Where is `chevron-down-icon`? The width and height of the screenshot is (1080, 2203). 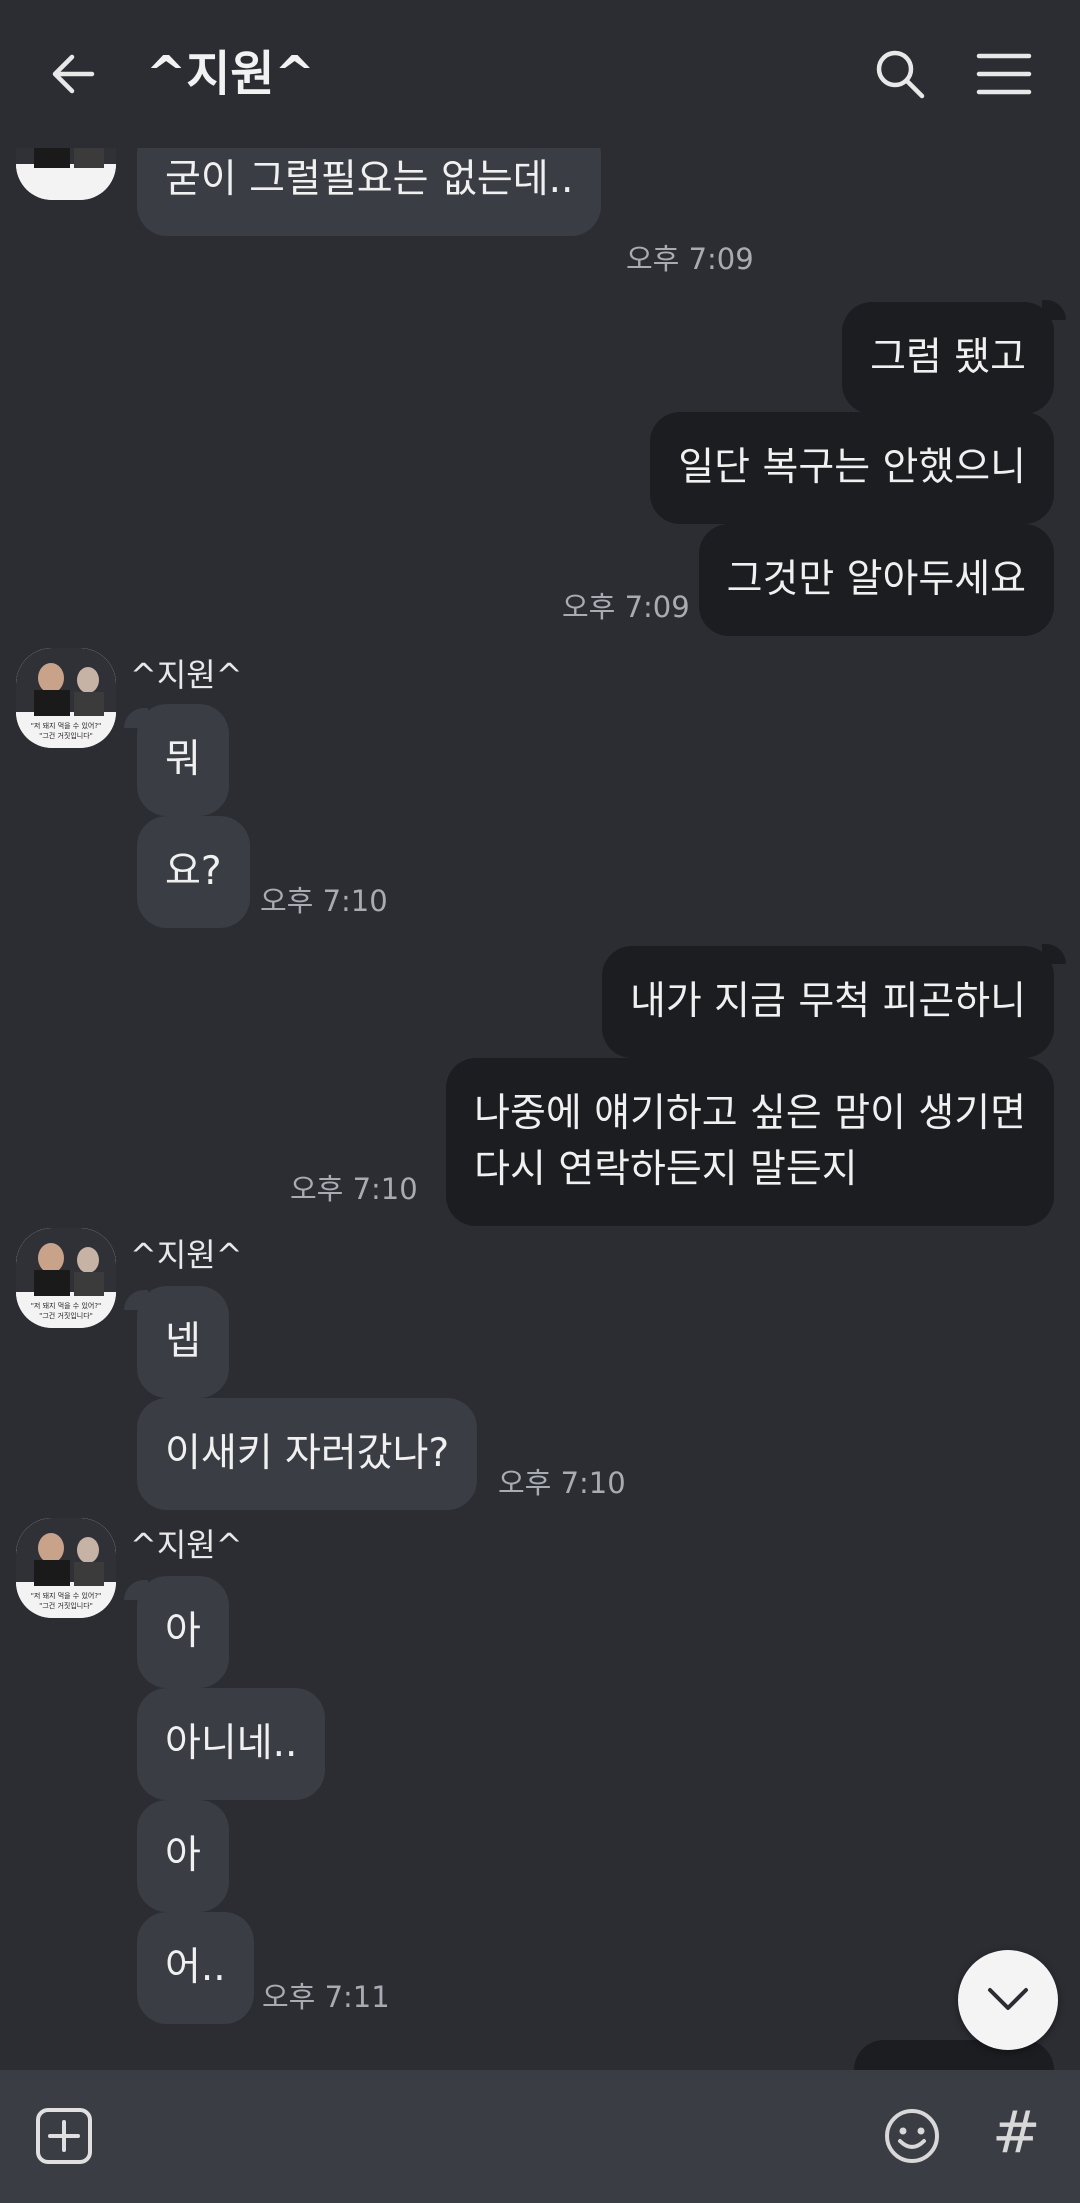 chevron-down-icon is located at coordinates (1008, 1999).